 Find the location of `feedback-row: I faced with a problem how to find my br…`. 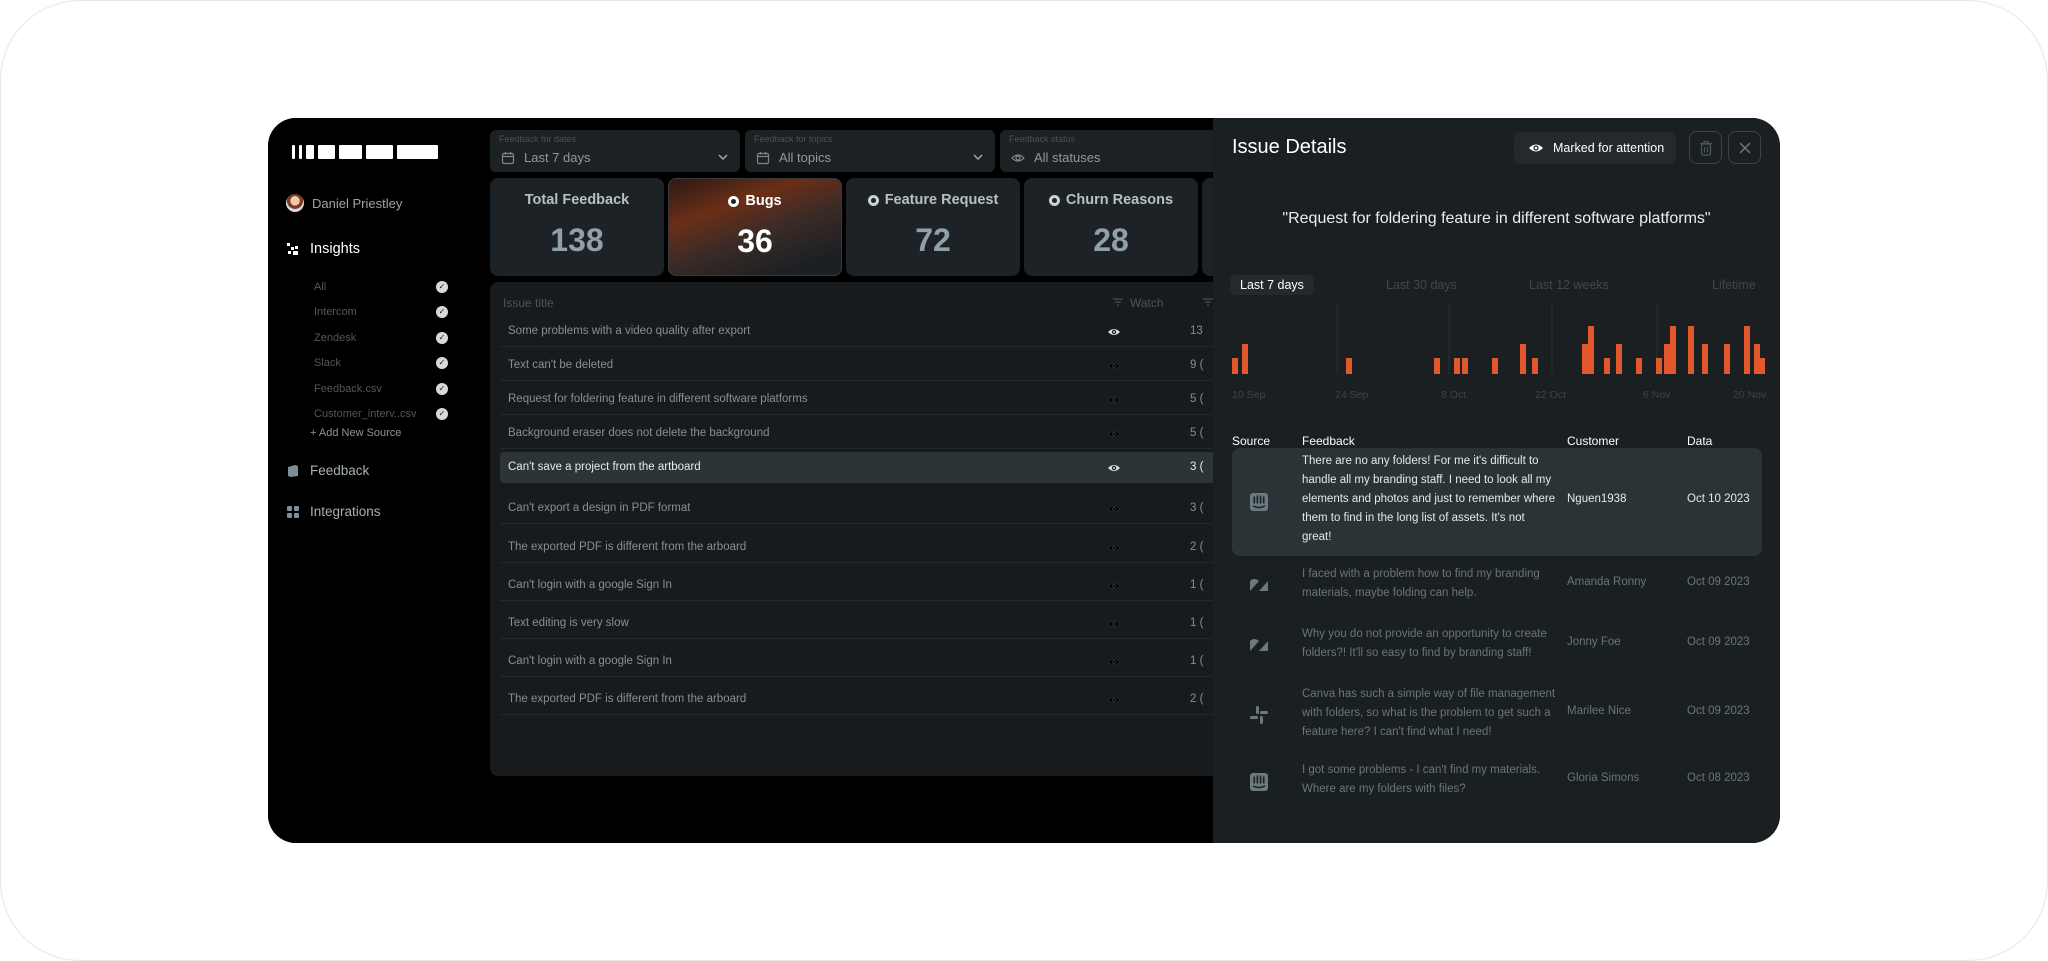

feedback-row: I faced with a problem how to find my br… is located at coordinates (1497, 586).